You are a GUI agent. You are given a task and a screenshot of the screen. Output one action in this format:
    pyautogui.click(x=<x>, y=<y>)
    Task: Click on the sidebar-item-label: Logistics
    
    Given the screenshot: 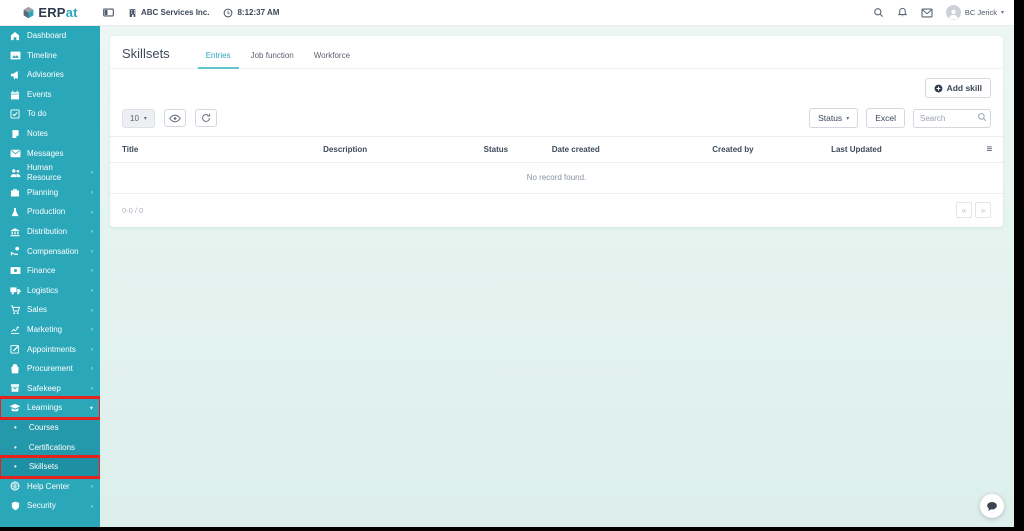 What is the action you would take?
    pyautogui.click(x=43, y=290)
    